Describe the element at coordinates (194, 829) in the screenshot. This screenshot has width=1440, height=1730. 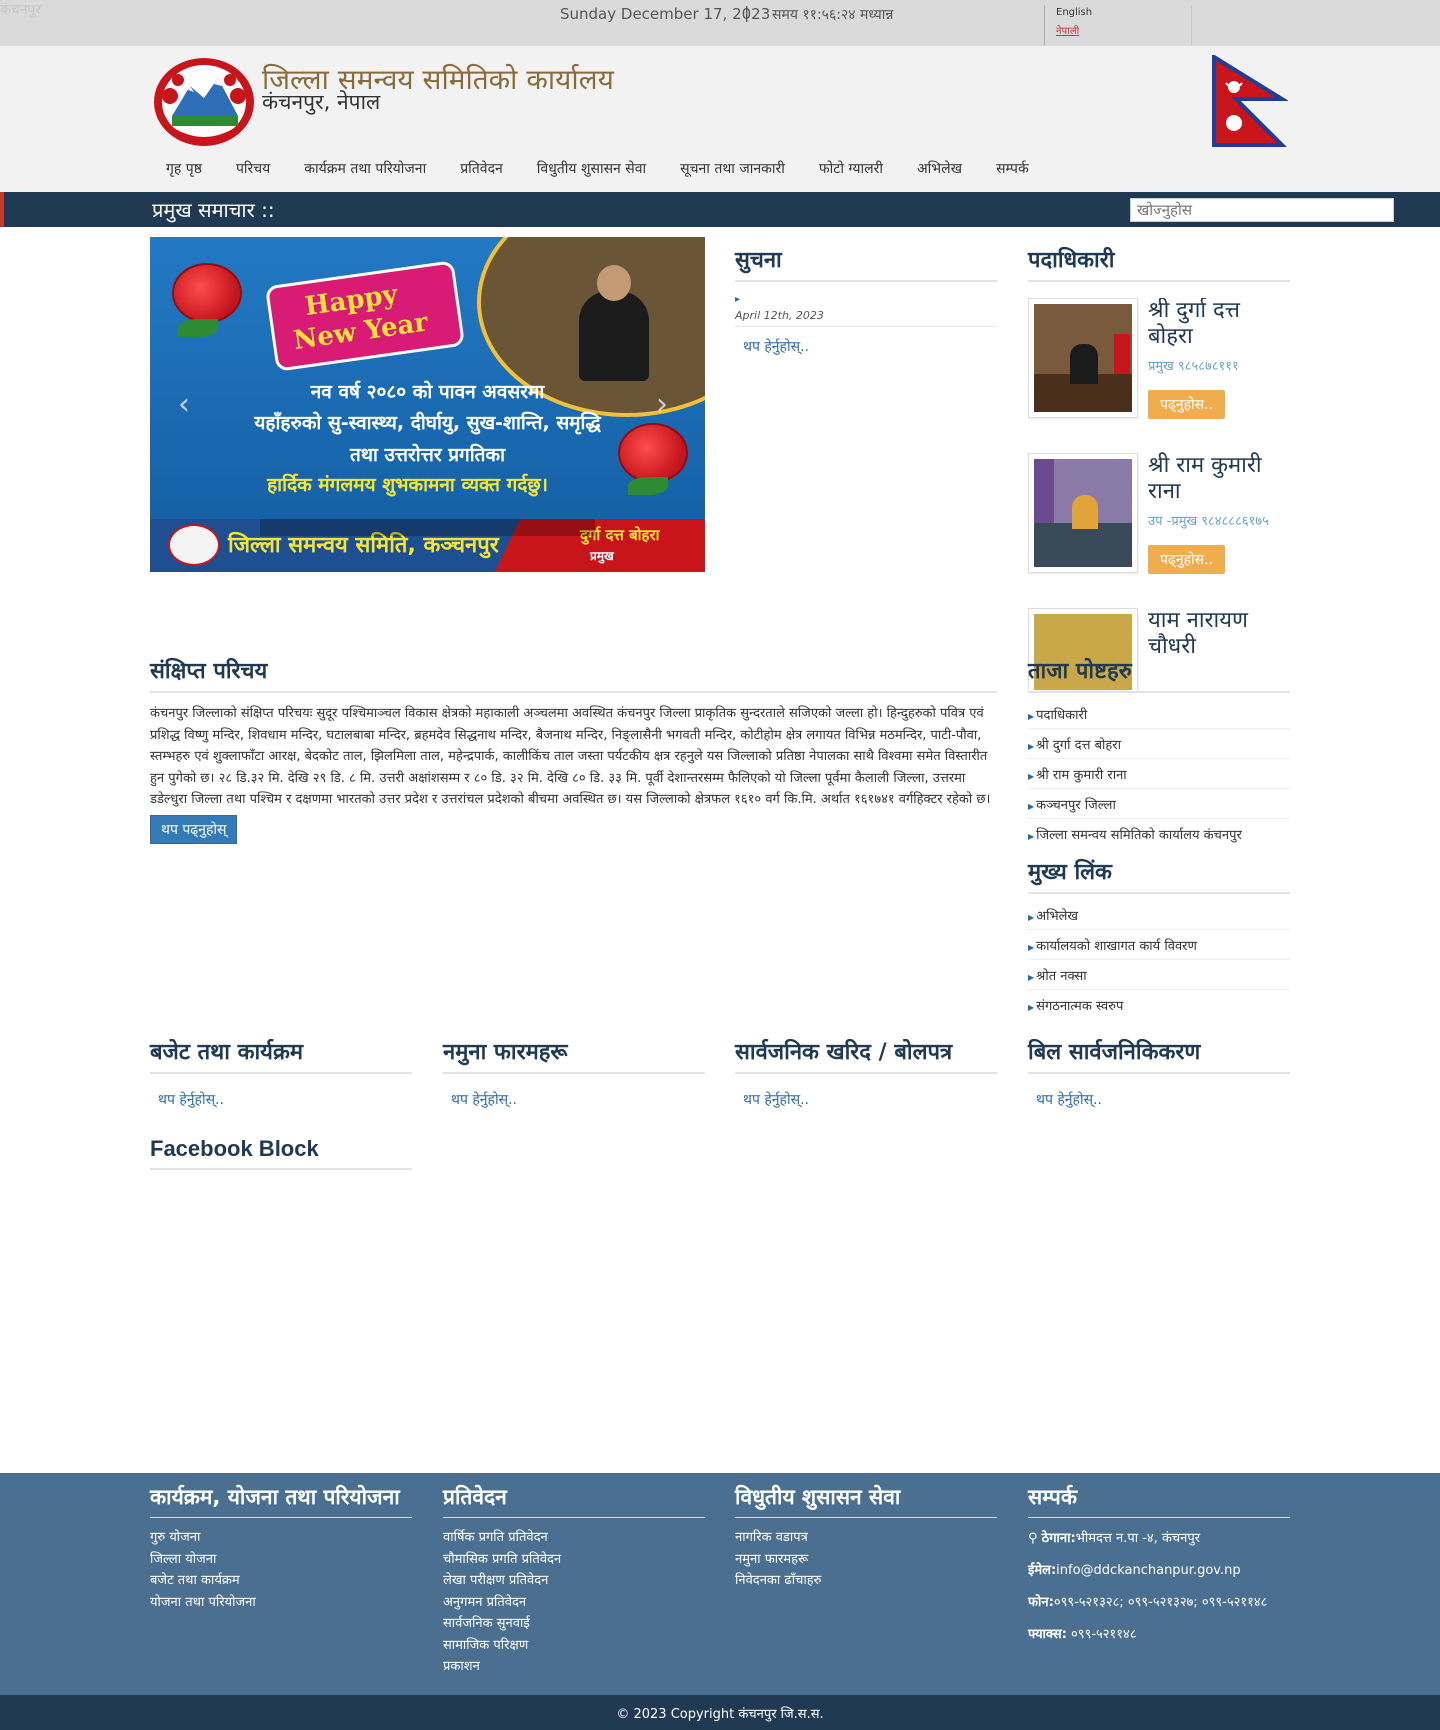
I see `intro-read-more-button: थप पढ्नुहोस्` at that location.